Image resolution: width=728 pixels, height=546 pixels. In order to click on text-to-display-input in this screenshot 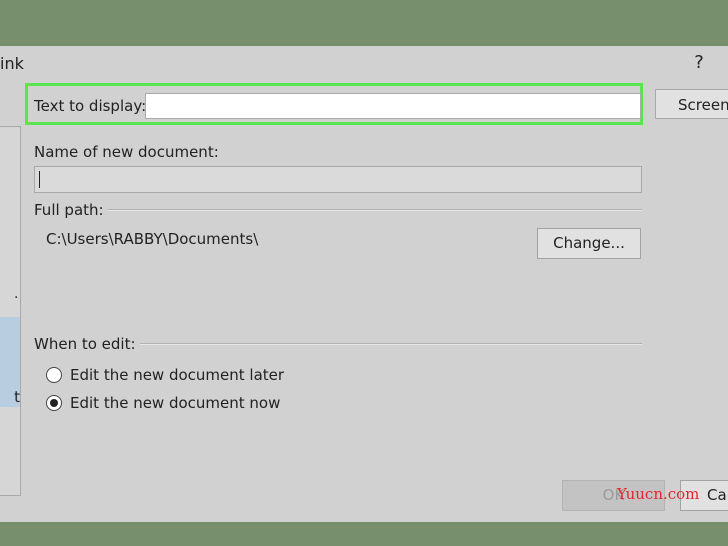, I will do `click(393, 106)`.